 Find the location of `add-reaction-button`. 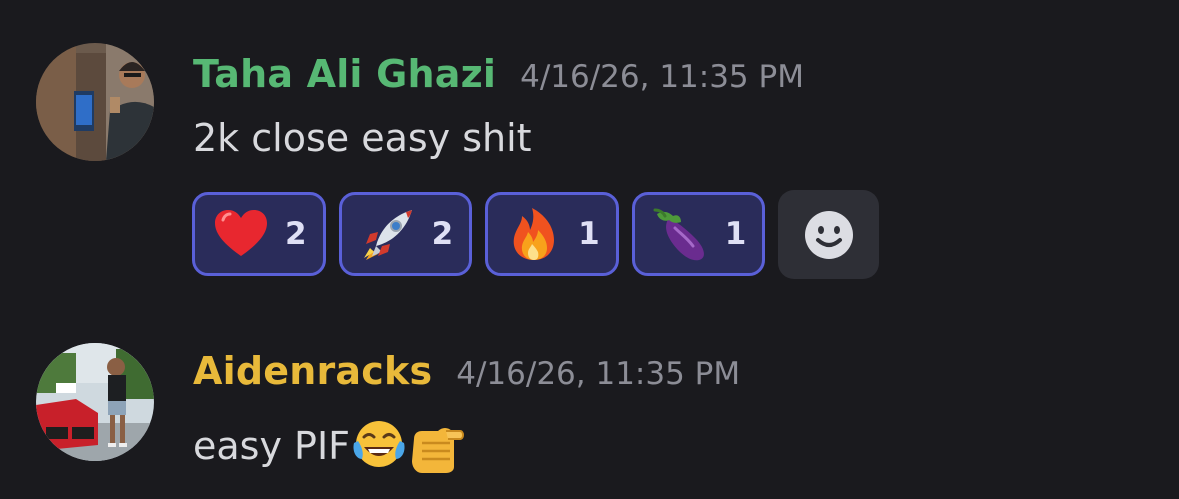

add-reaction-button is located at coordinates (829, 234).